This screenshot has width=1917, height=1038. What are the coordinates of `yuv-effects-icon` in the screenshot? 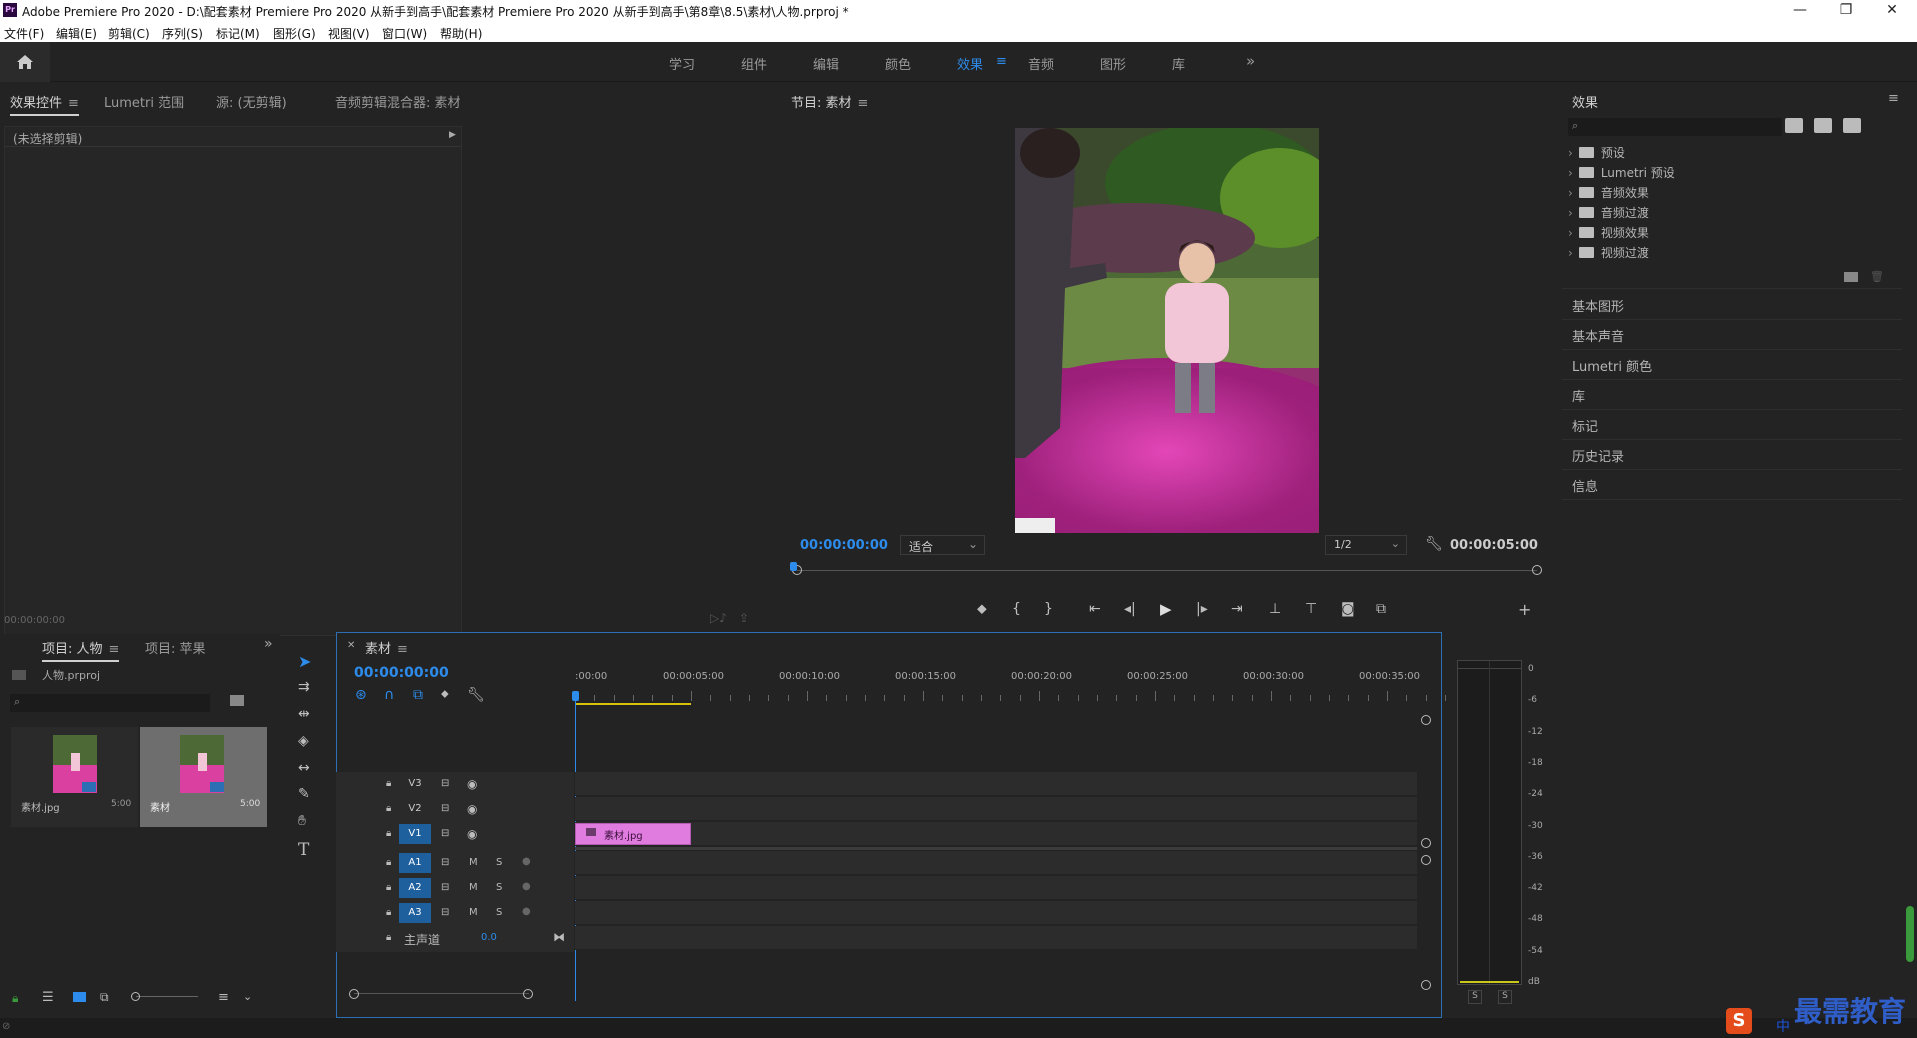 It's located at (1852, 125).